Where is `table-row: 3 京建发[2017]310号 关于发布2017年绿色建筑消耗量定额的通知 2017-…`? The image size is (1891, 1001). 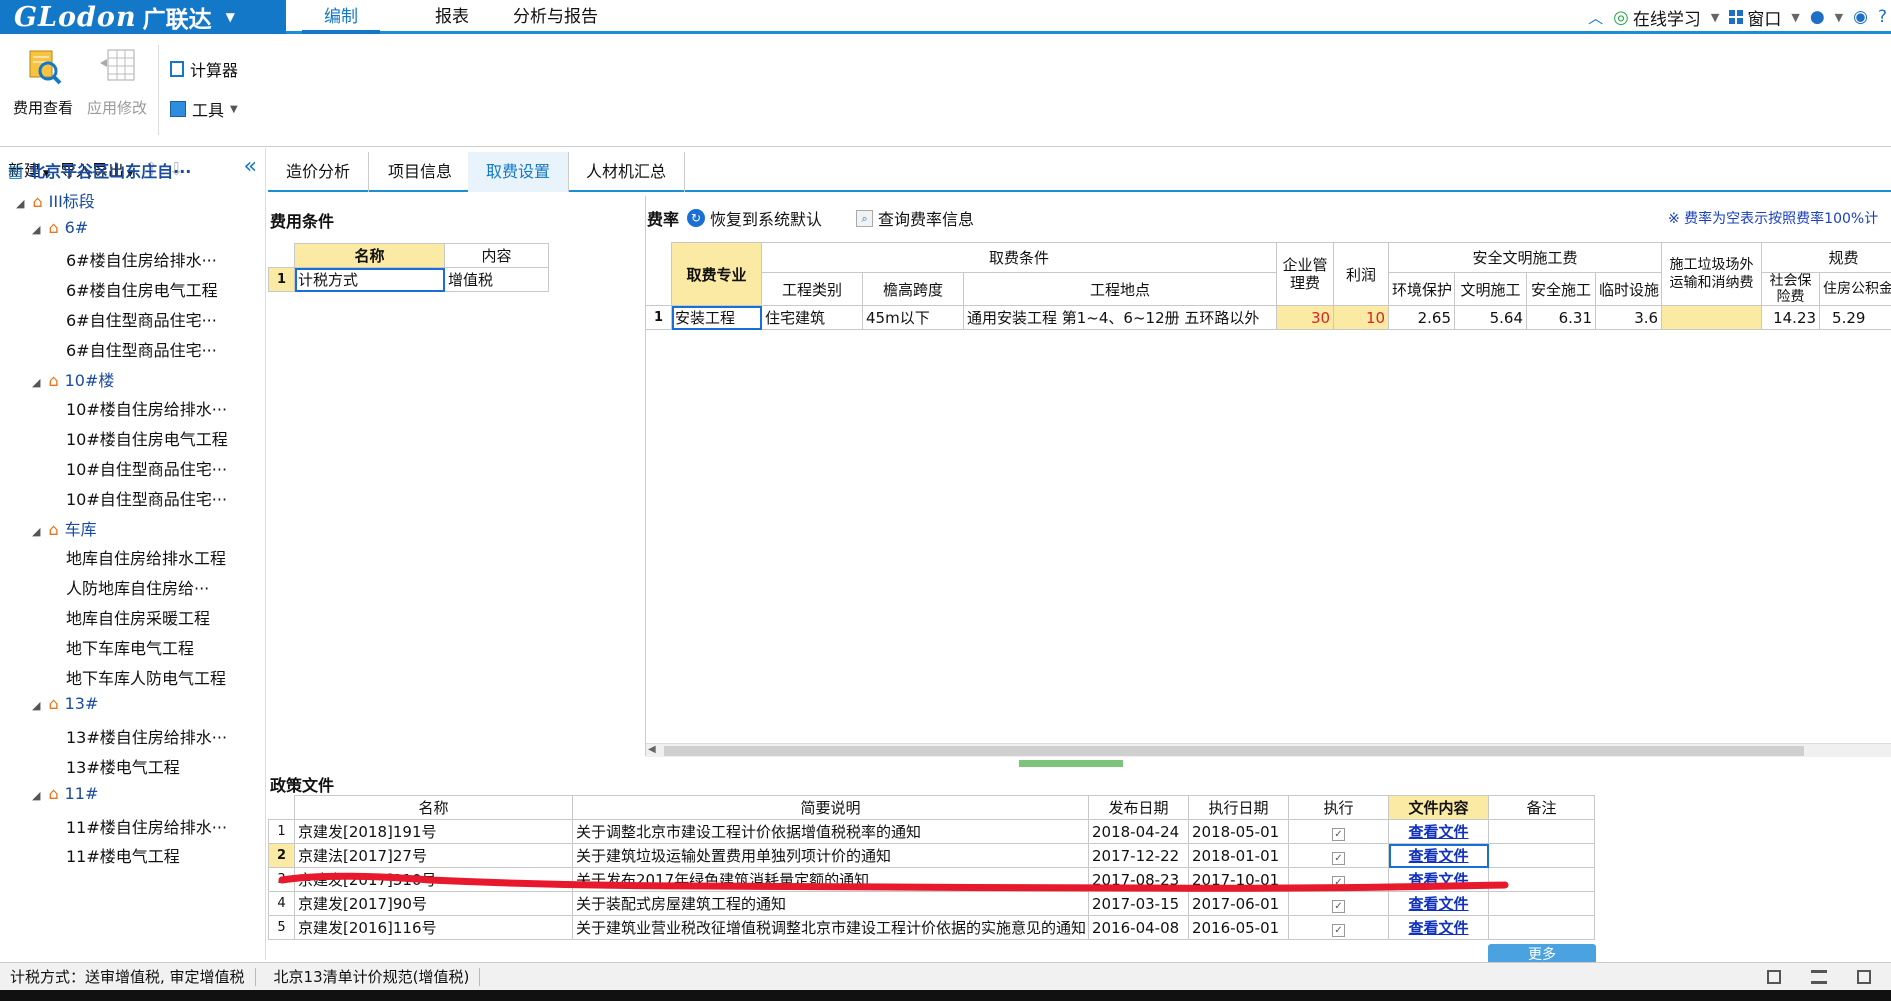
table-row: 3 京建发[2017]310号 关于发布2017年绿色建筑消耗量定额的通知 2017-… is located at coordinates (931, 879).